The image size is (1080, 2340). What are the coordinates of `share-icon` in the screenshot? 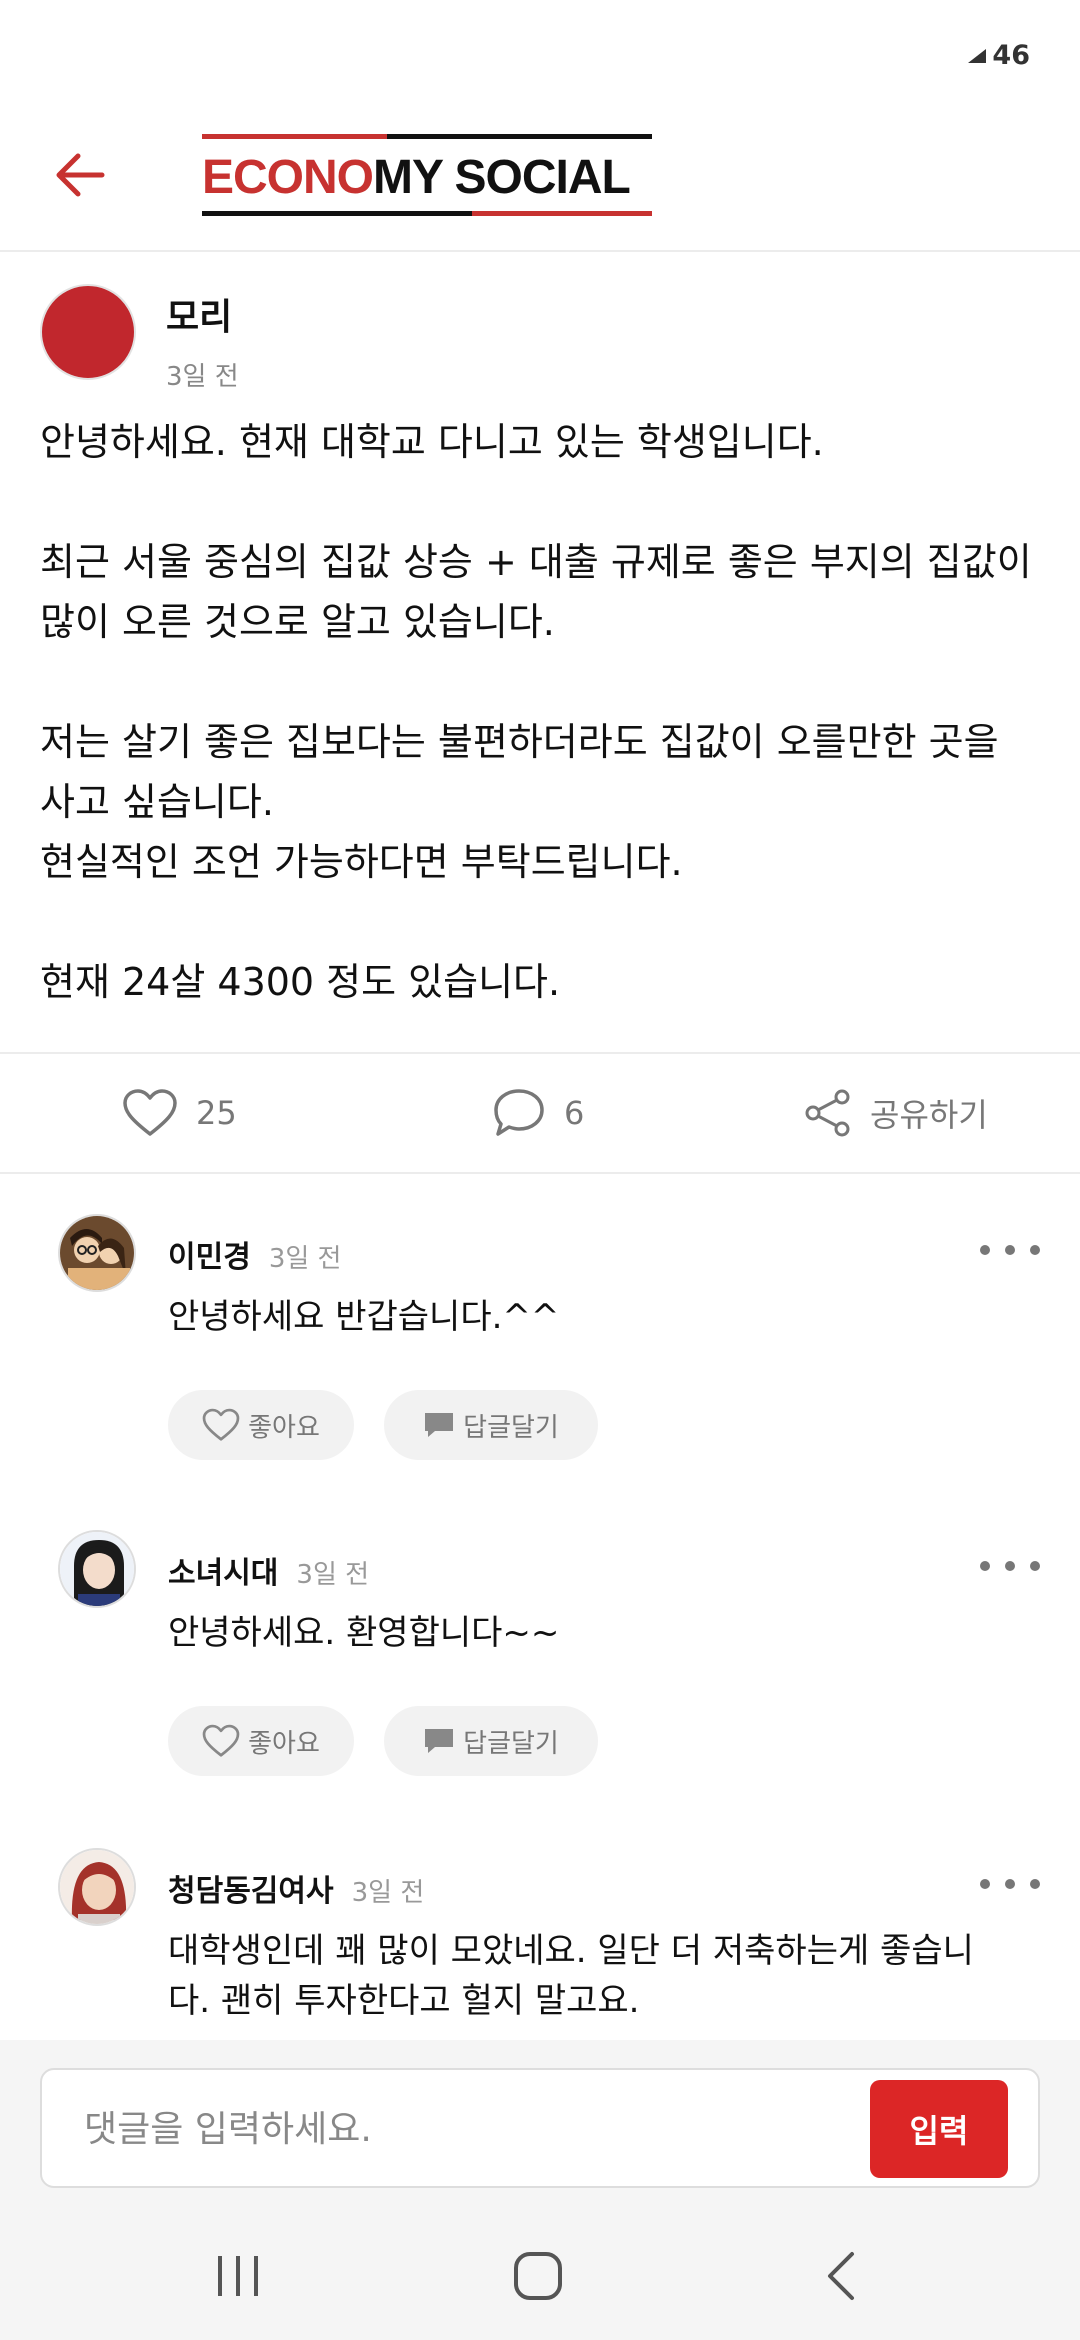 It's located at (827, 1113).